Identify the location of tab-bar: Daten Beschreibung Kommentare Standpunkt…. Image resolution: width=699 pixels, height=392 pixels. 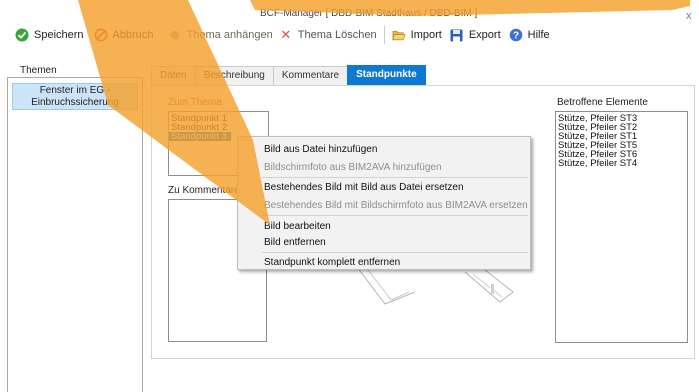
(288, 75).